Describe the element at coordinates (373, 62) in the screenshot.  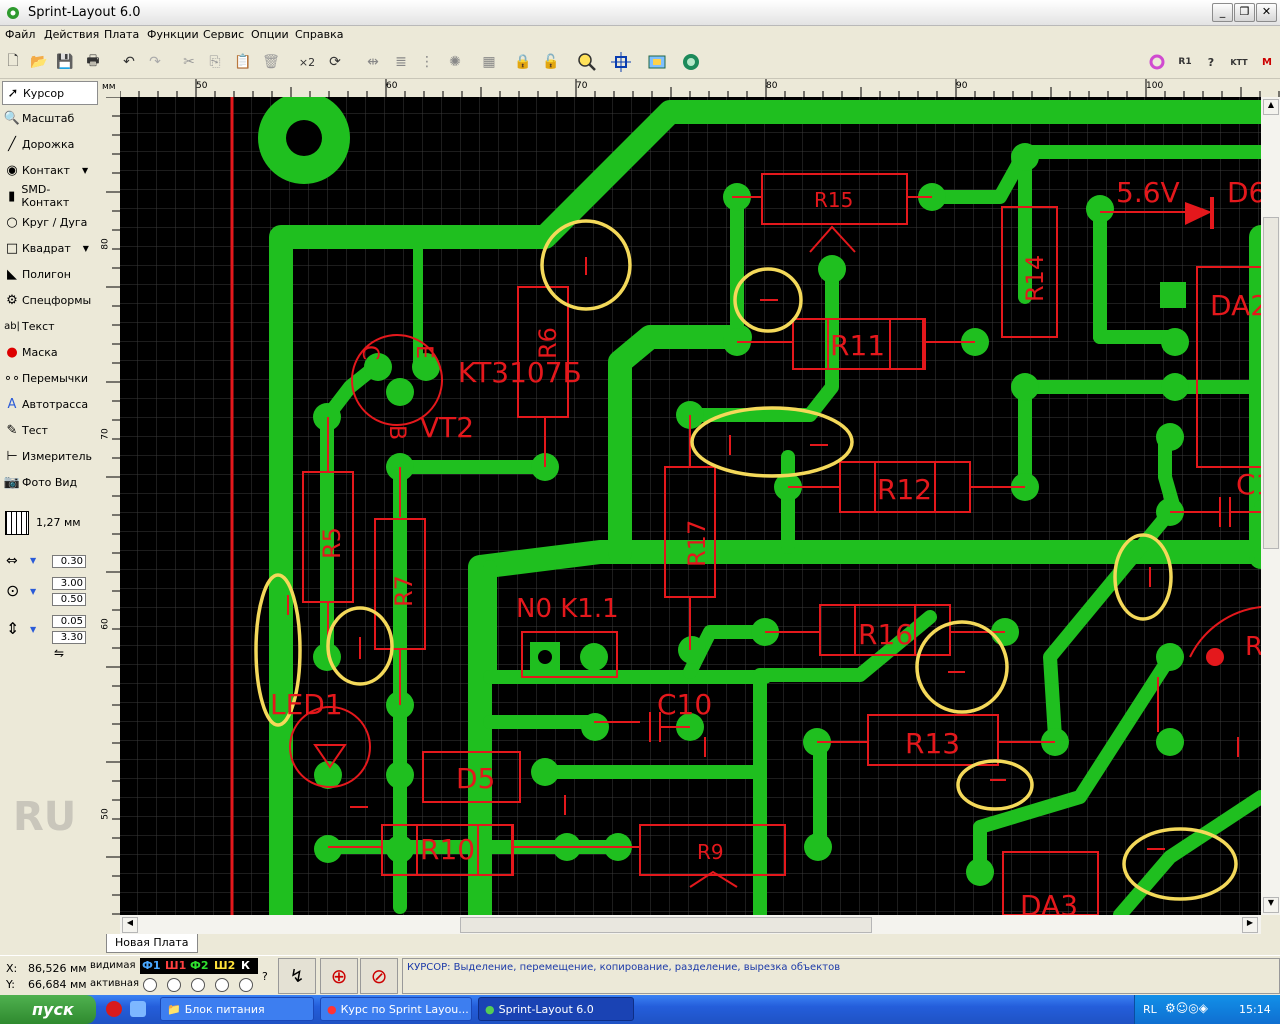
I see `mirror-icon: ⇹` at that location.